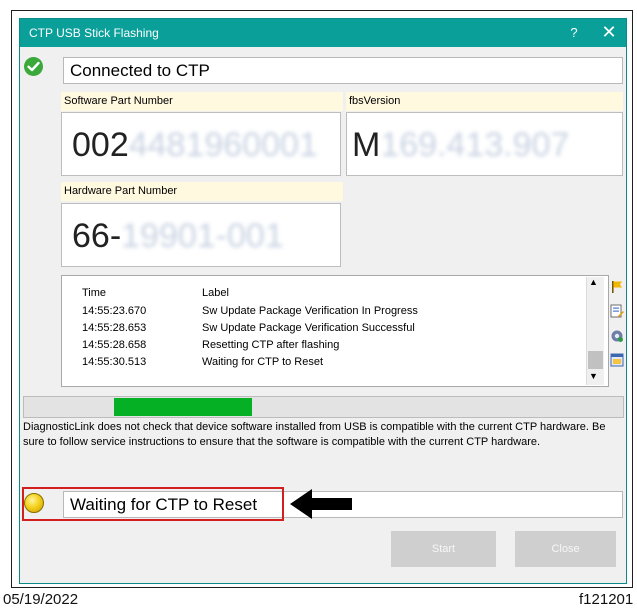 The height and width of the screenshot is (615, 637). Describe the element at coordinates (617, 360) in the screenshot. I see `window-icon` at that location.